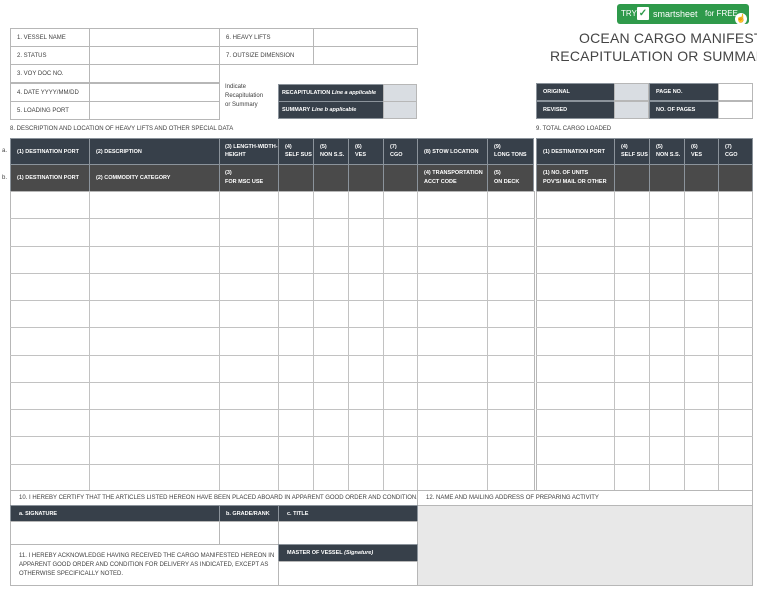 The image size is (757, 590). I want to click on right-data-grid, so click(644, 341).